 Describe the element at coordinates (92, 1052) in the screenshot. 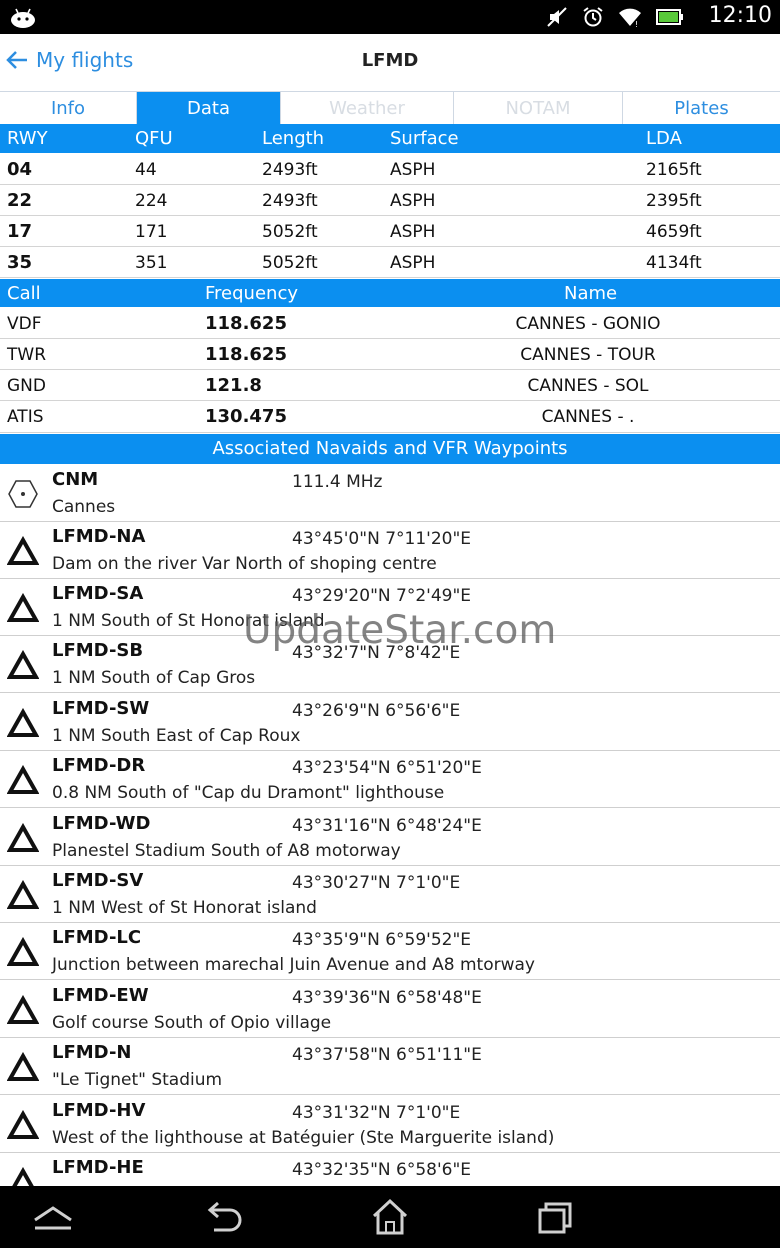

I see `waypoint-id: LFMD-N` at that location.